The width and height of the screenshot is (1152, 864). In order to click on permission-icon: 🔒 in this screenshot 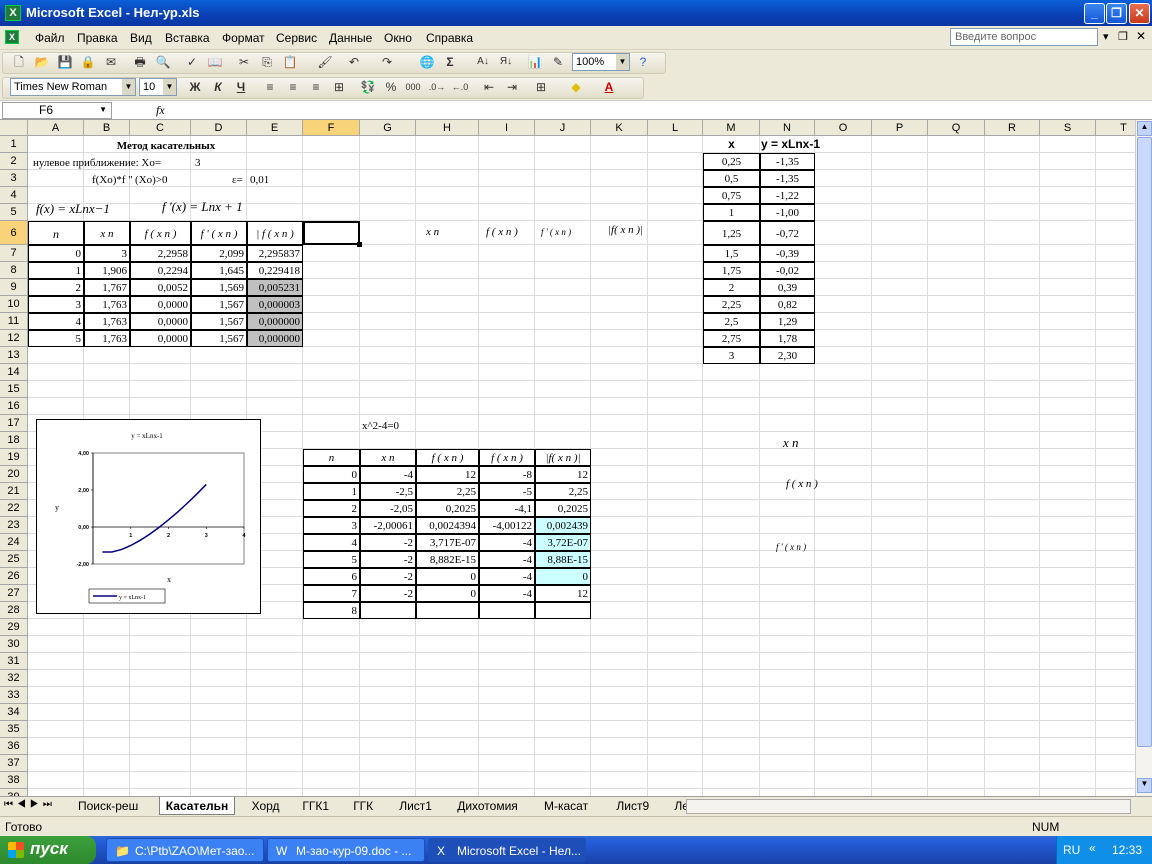, I will do `click(88, 62)`.